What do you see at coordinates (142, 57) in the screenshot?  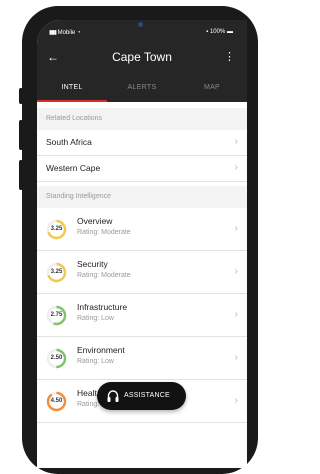 I see `page-title: Cape Town` at bounding box center [142, 57].